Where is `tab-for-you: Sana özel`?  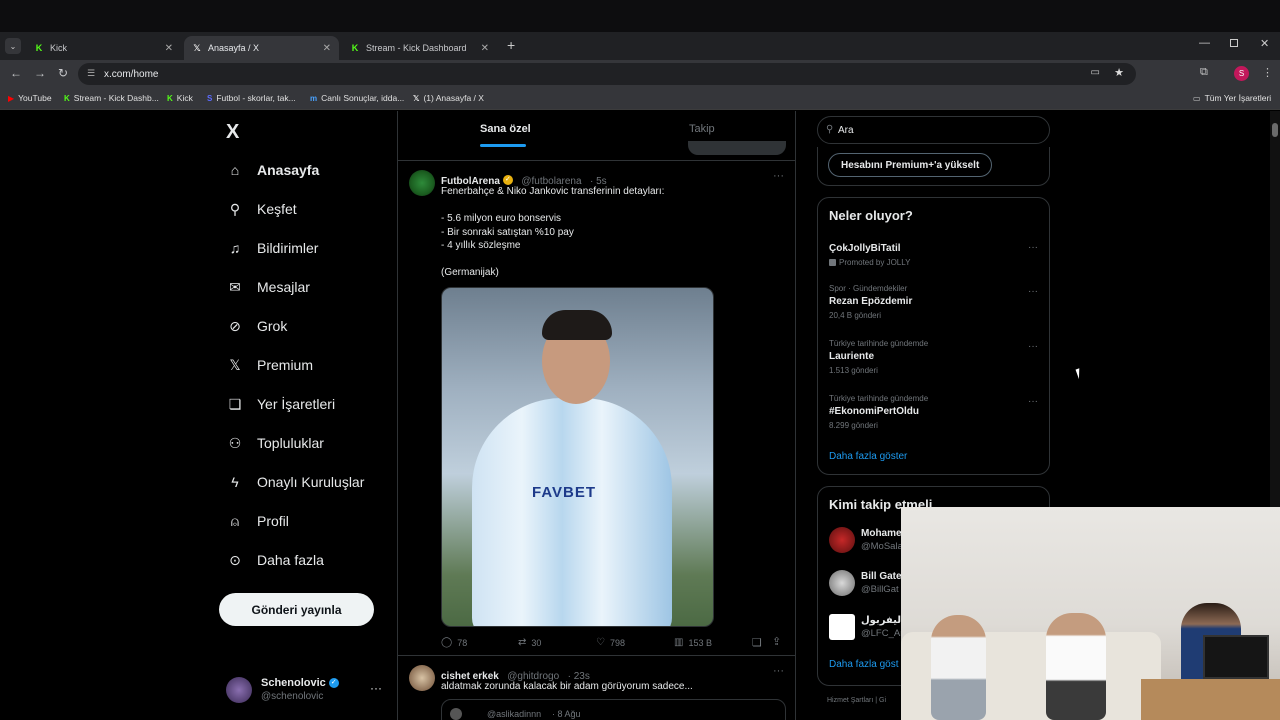
tab-for-you: Sana özel is located at coordinates (505, 129).